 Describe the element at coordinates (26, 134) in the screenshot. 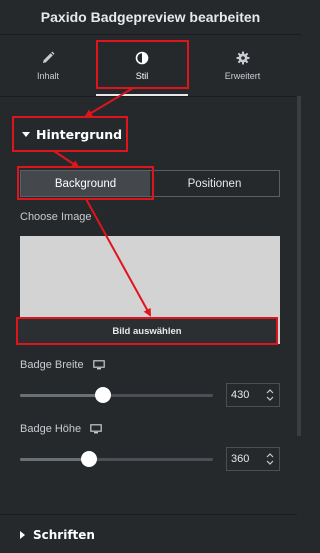

I see `caret-down-icon` at that location.